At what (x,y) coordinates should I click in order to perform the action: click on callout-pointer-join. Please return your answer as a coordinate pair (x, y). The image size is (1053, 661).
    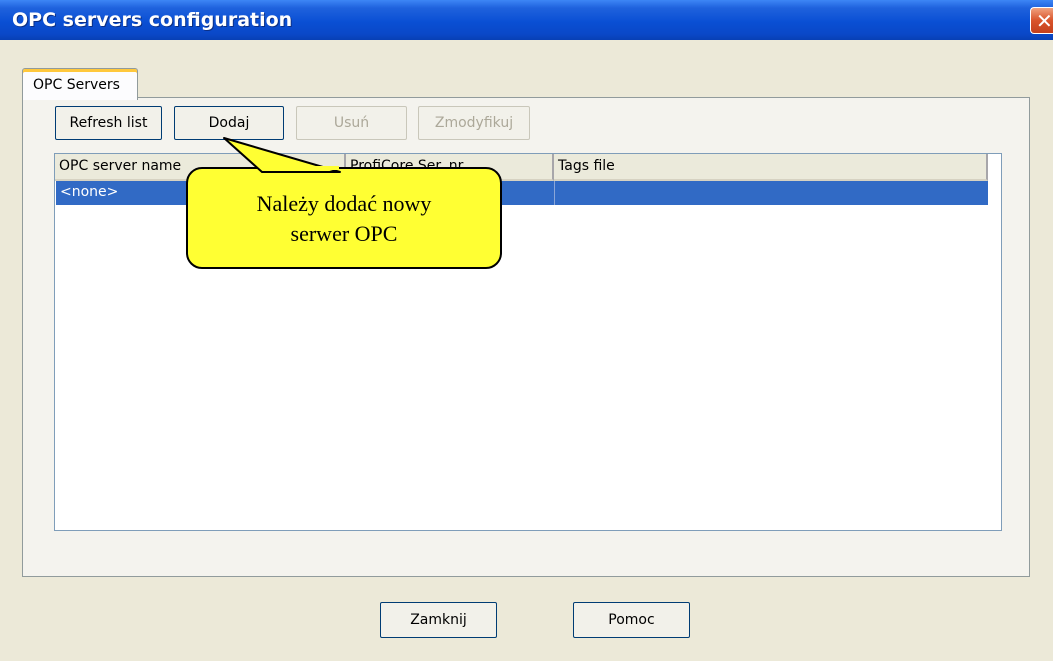
    Looking at the image, I should click on (301, 168).